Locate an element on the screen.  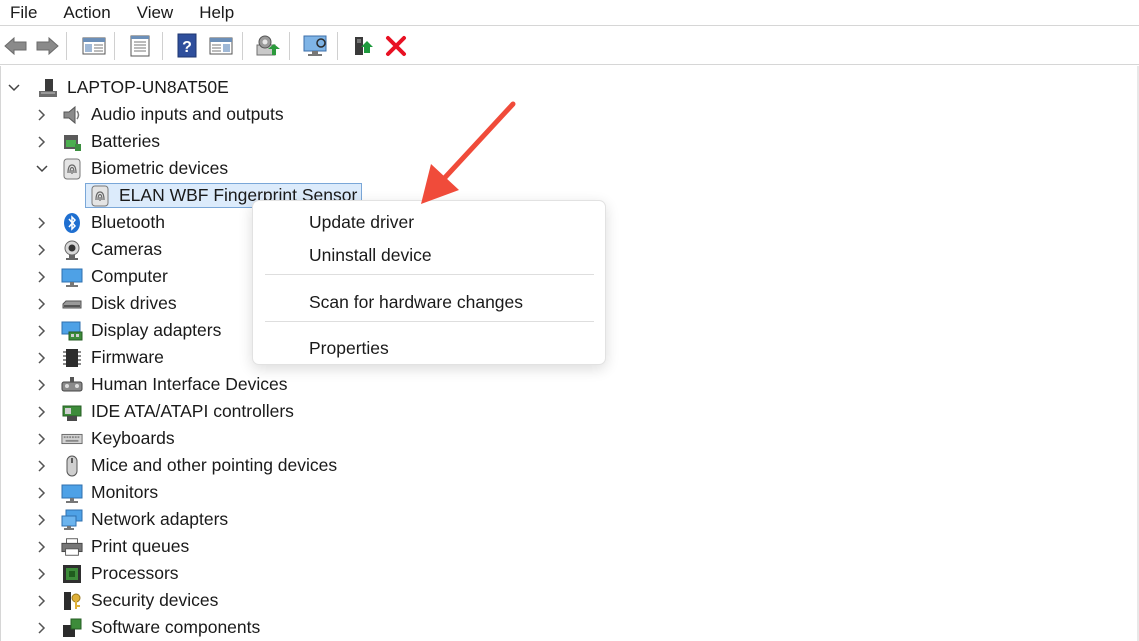
menu-item-properties: Properties is located at coordinates (349, 348).